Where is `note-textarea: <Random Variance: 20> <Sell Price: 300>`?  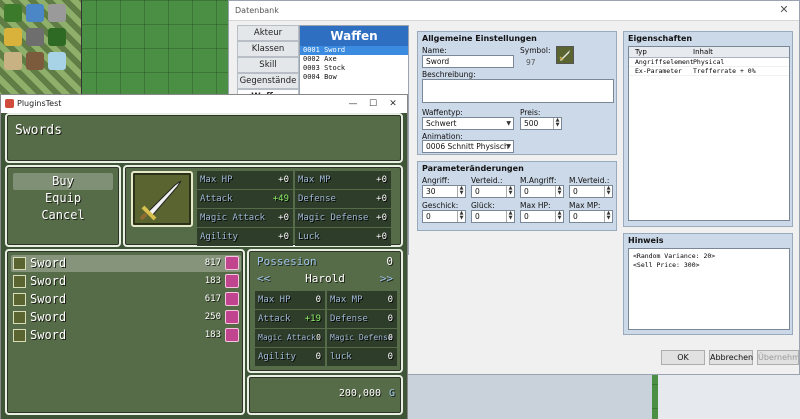 note-textarea: <Random Variance: 20> <Sell Price: 300> is located at coordinates (709, 289).